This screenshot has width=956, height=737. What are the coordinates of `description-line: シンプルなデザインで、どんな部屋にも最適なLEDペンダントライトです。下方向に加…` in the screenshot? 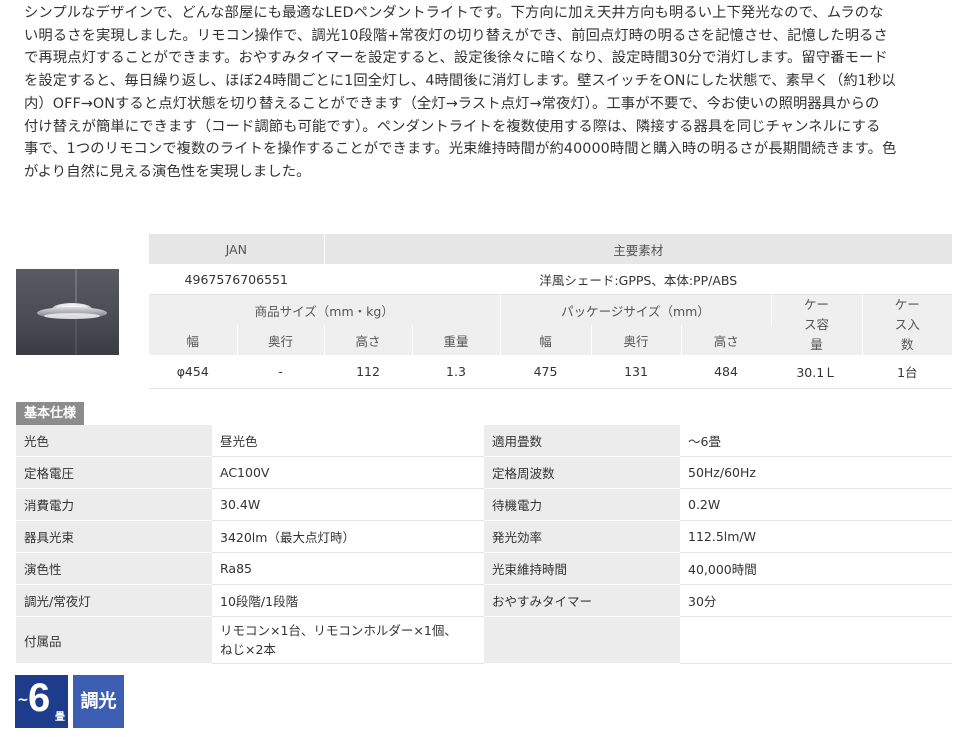 It's located at (454, 13).